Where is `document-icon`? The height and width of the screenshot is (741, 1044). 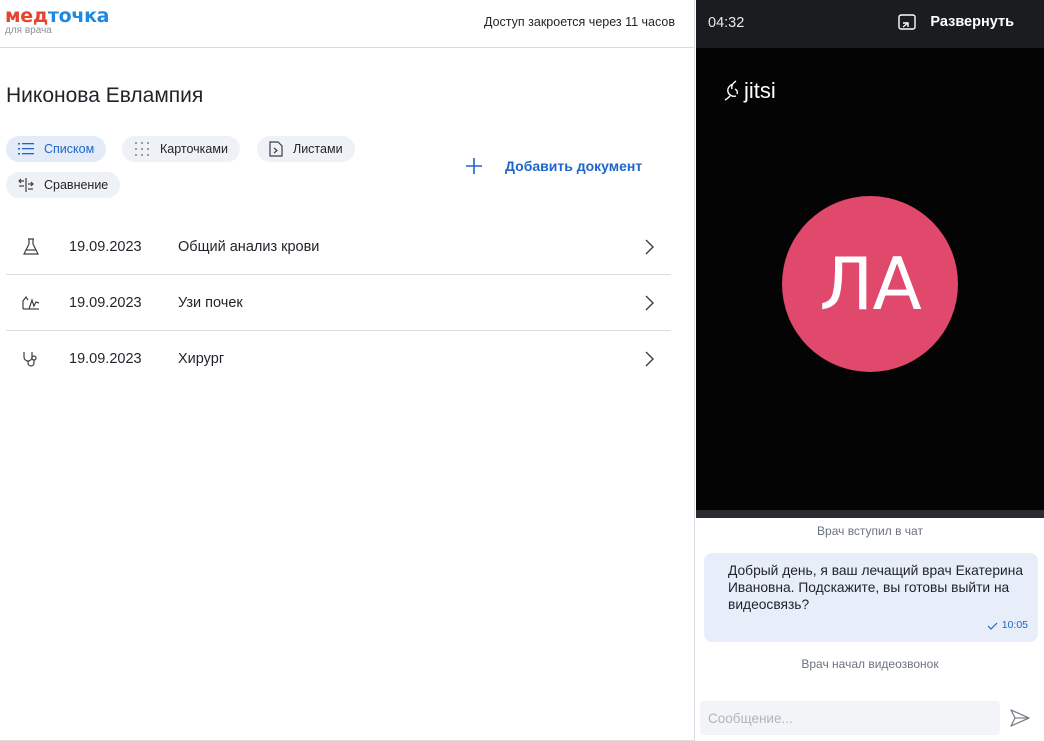 document-icon is located at coordinates (276, 149).